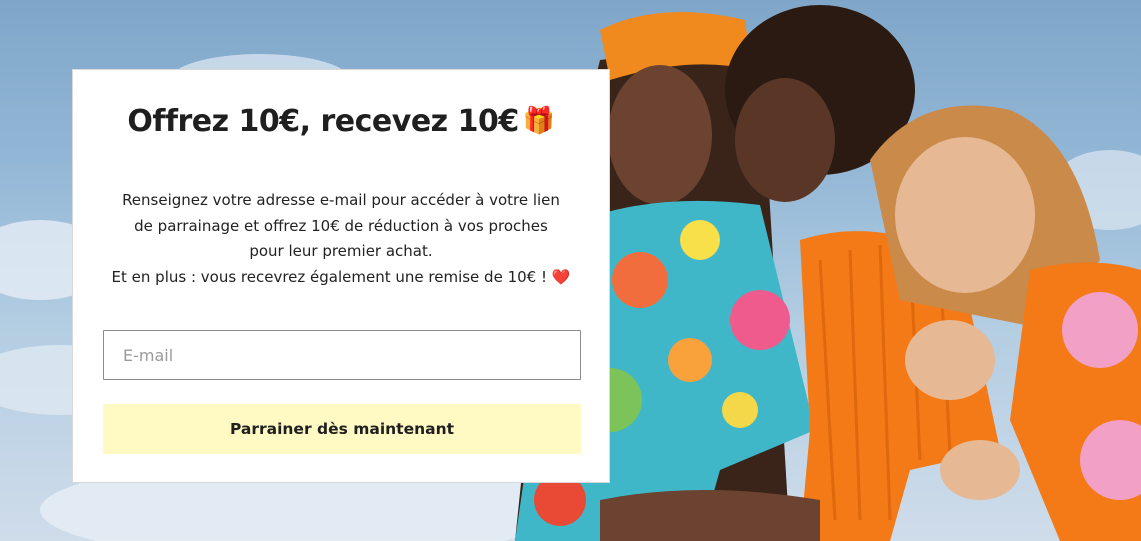  Describe the element at coordinates (342, 429) in the screenshot. I see `refer-now-button: Parrainer dès maintenant` at that location.